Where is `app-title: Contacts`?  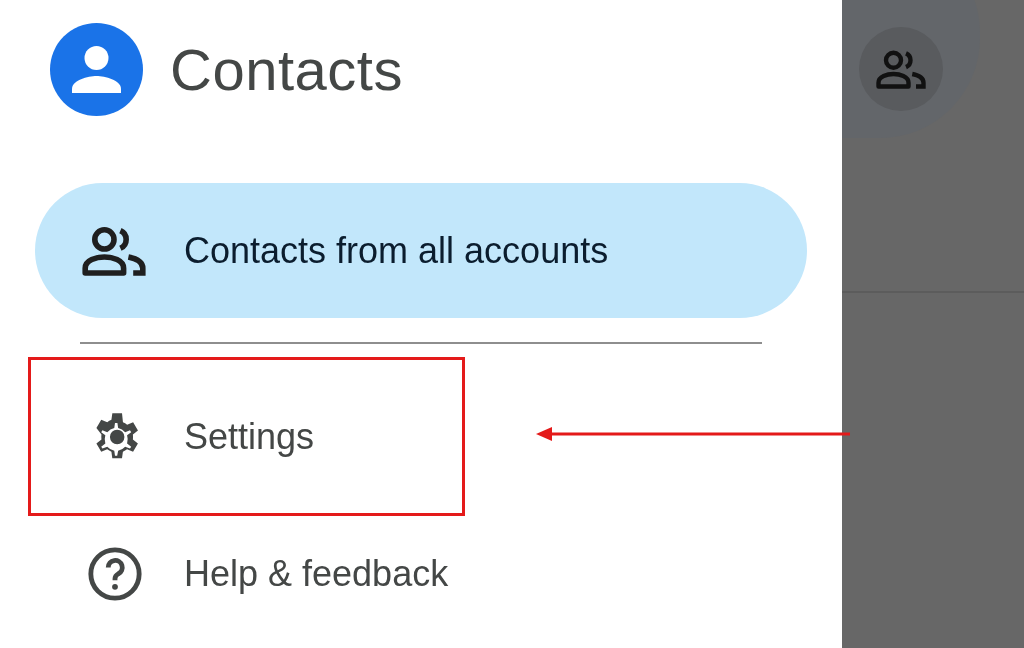 app-title: Contacts is located at coordinates (286, 69).